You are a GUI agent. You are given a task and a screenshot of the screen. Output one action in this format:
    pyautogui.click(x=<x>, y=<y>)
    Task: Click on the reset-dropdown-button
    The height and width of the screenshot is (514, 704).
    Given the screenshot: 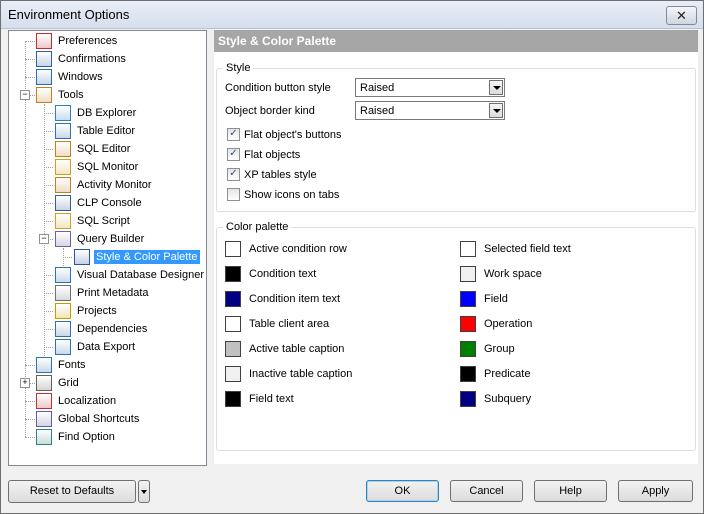 What is the action you would take?
    pyautogui.click(x=144, y=491)
    